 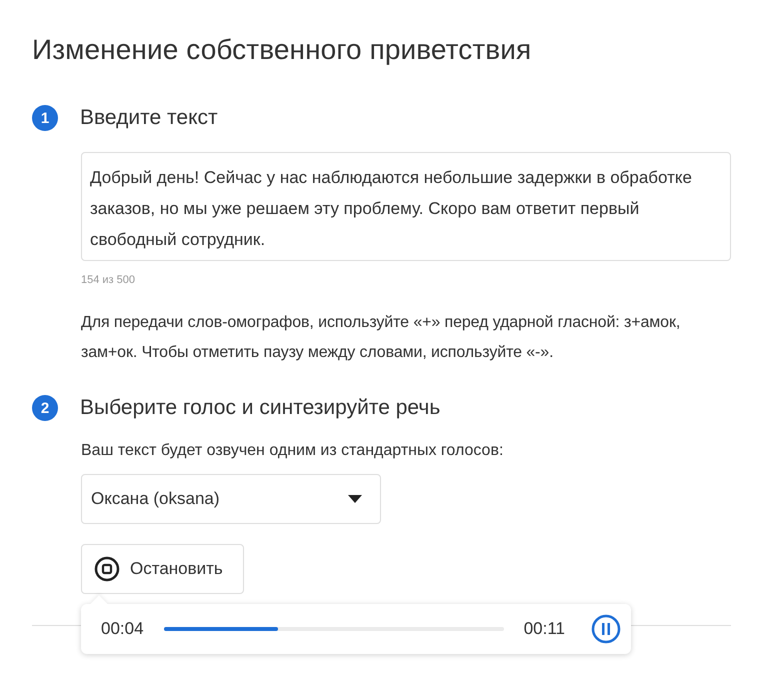 What do you see at coordinates (162, 569) in the screenshot?
I see `stop-button: Остановить` at bounding box center [162, 569].